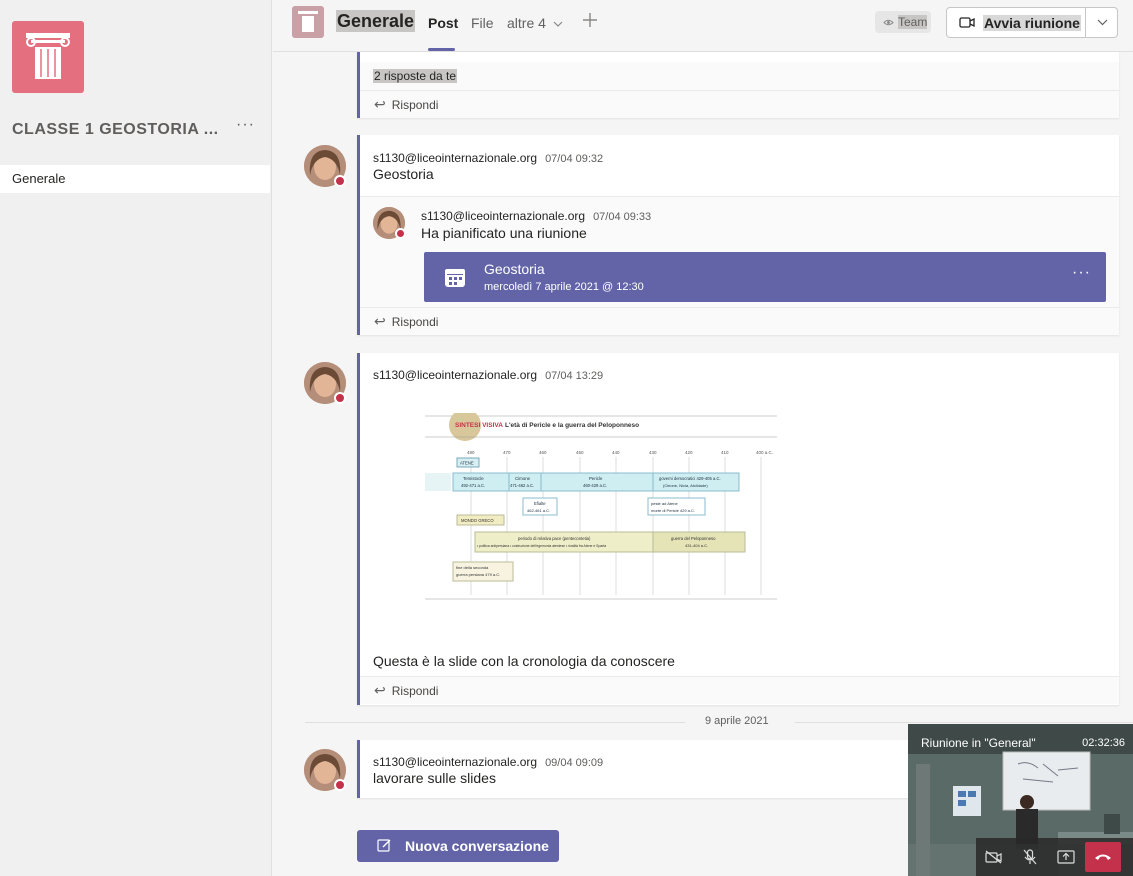 The image size is (1133, 876). Describe the element at coordinates (522, 485) in the screenshot. I see `cimone-years: 471-462 a.C.` at that location.